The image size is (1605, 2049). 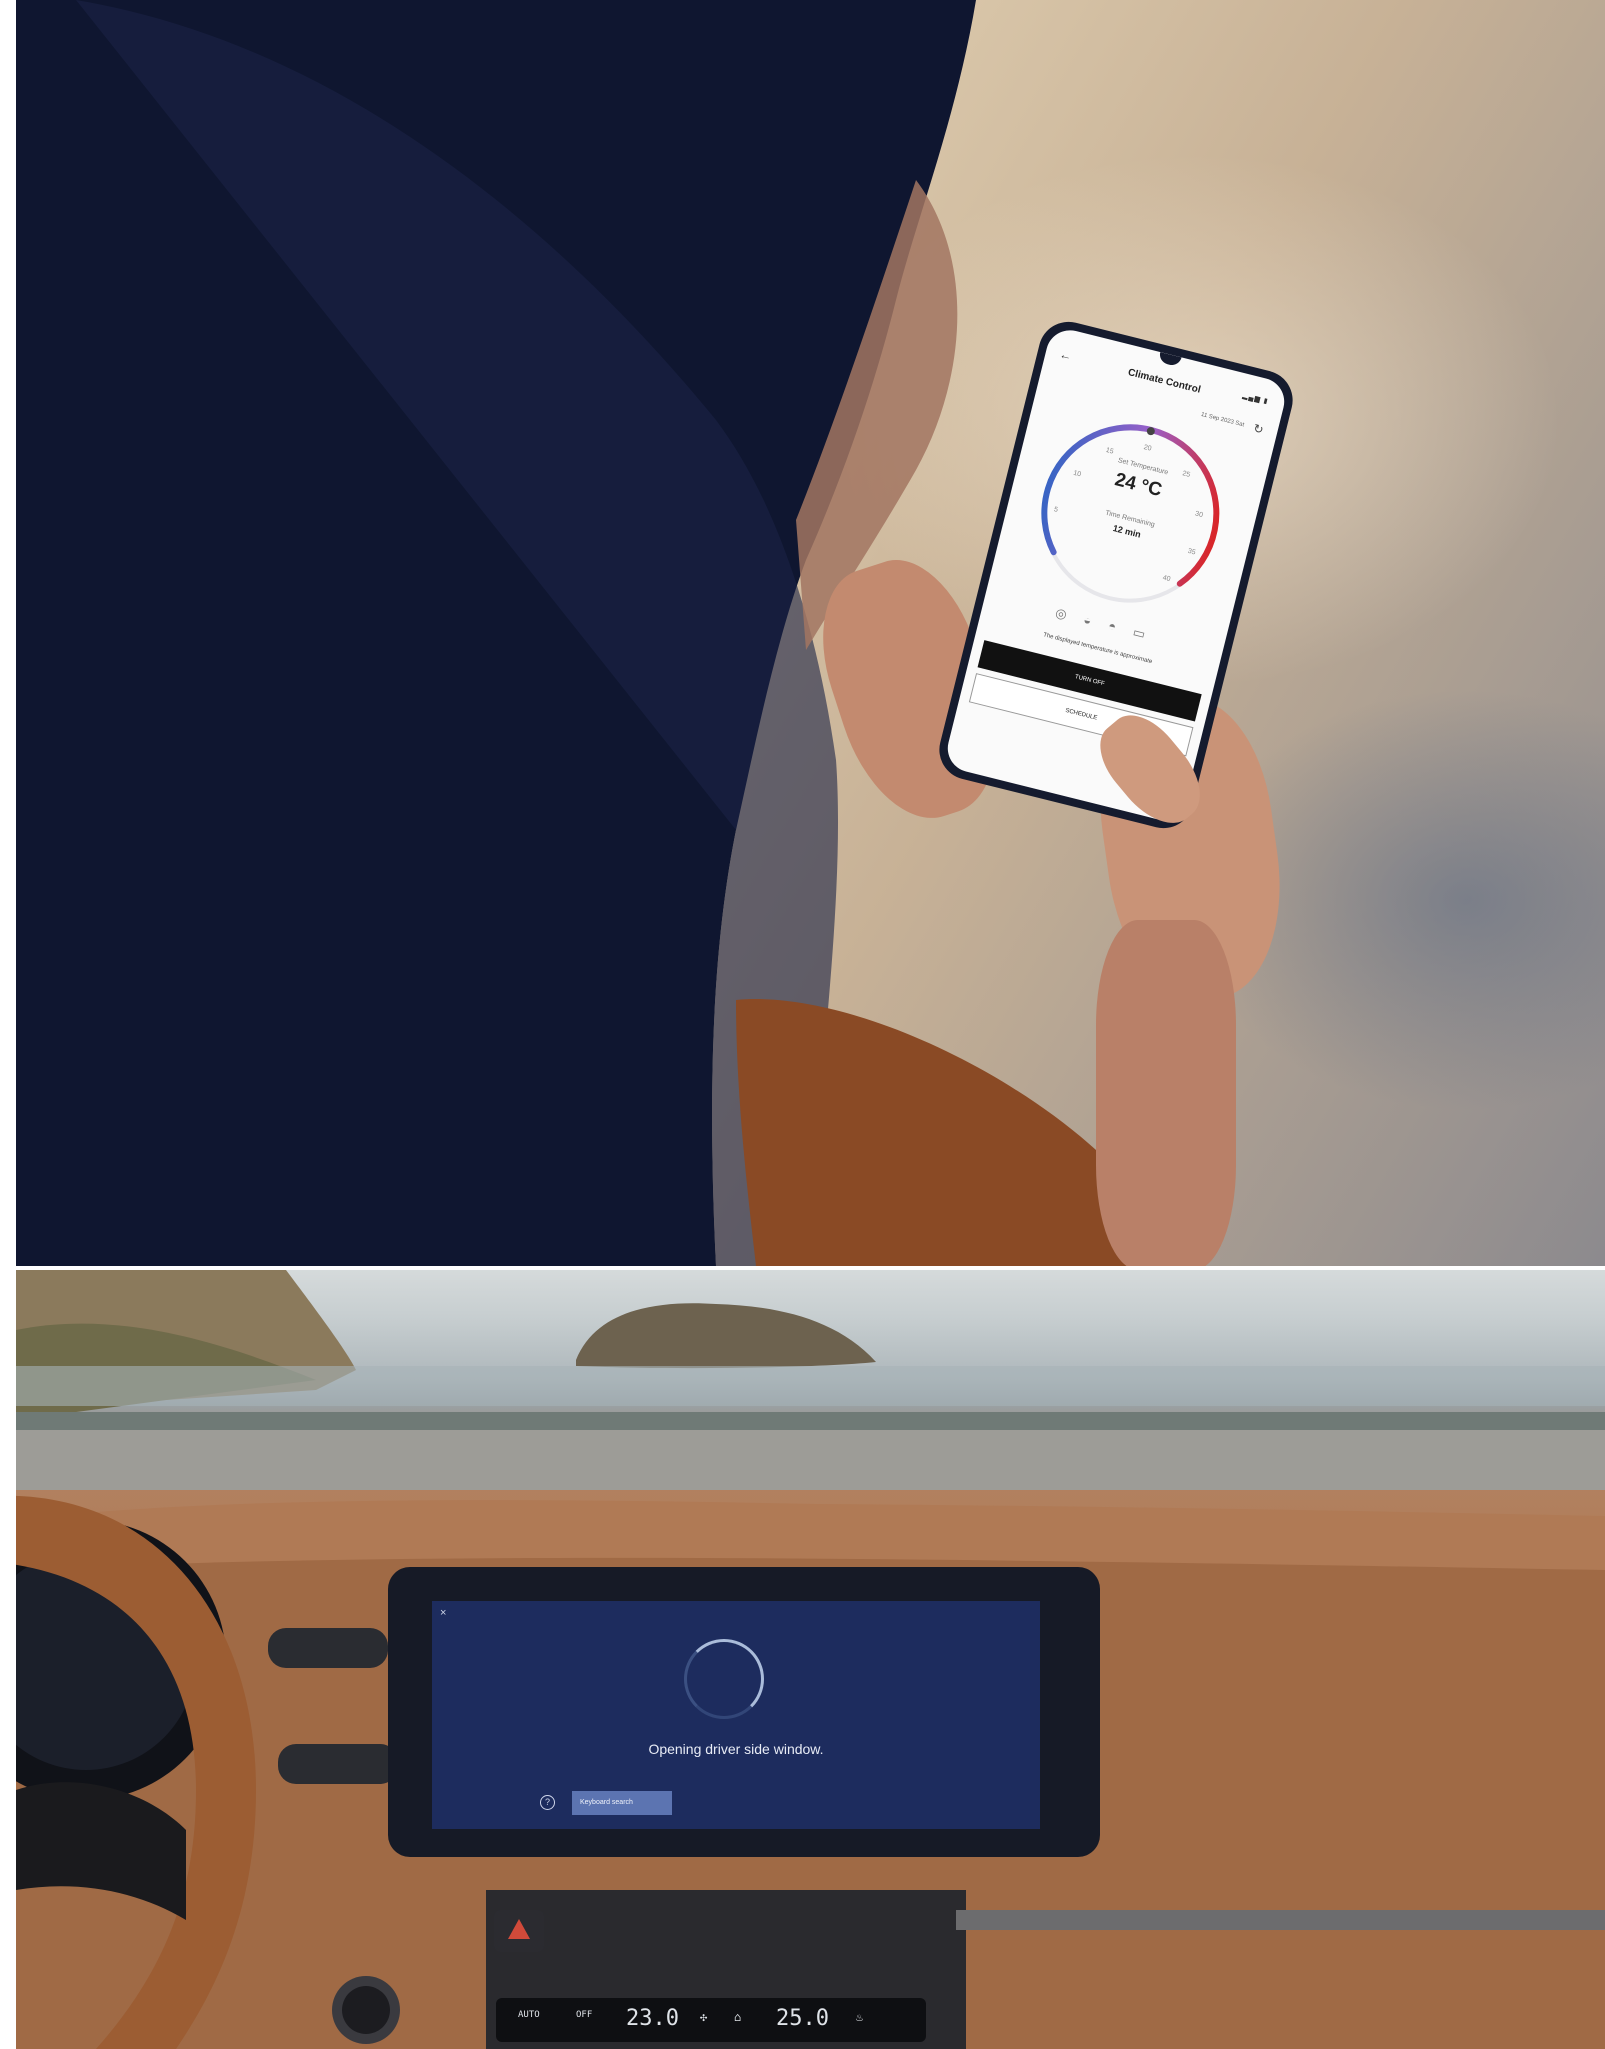 What do you see at coordinates (584, 2015) in the screenshot?
I see `off-button: OFF` at bounding box center [584, 2015].